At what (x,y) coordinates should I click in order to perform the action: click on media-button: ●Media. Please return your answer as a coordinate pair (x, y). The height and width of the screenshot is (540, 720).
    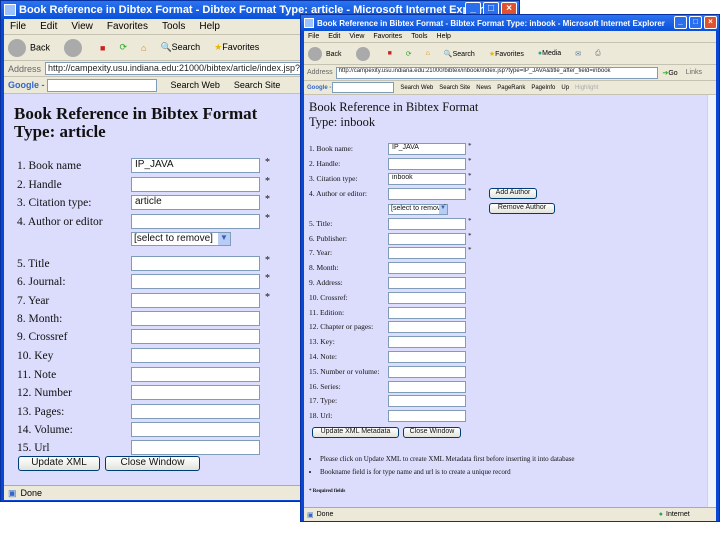
    Looking at the image, I should click on (549, 53).